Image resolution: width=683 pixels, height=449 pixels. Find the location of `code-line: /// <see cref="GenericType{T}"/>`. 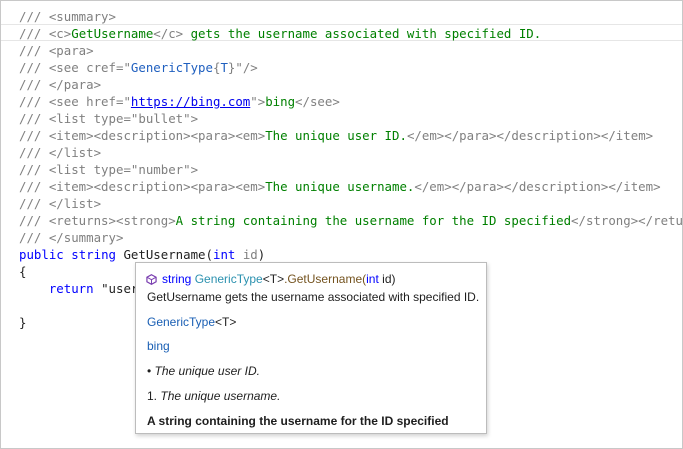

code-line: /// <see cref="GenericType{T}"/> is located at coordinates (350, 67).